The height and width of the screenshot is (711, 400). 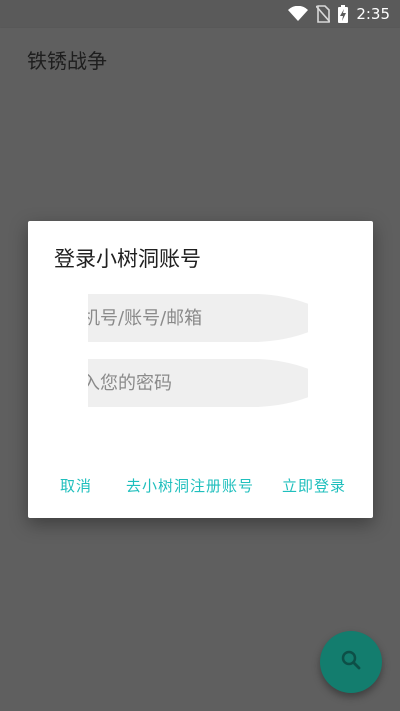 What do you see at coordinates (76, 485) in the screenshot?
I see `cancel-button: 取消` at bounding box center [76, 485].